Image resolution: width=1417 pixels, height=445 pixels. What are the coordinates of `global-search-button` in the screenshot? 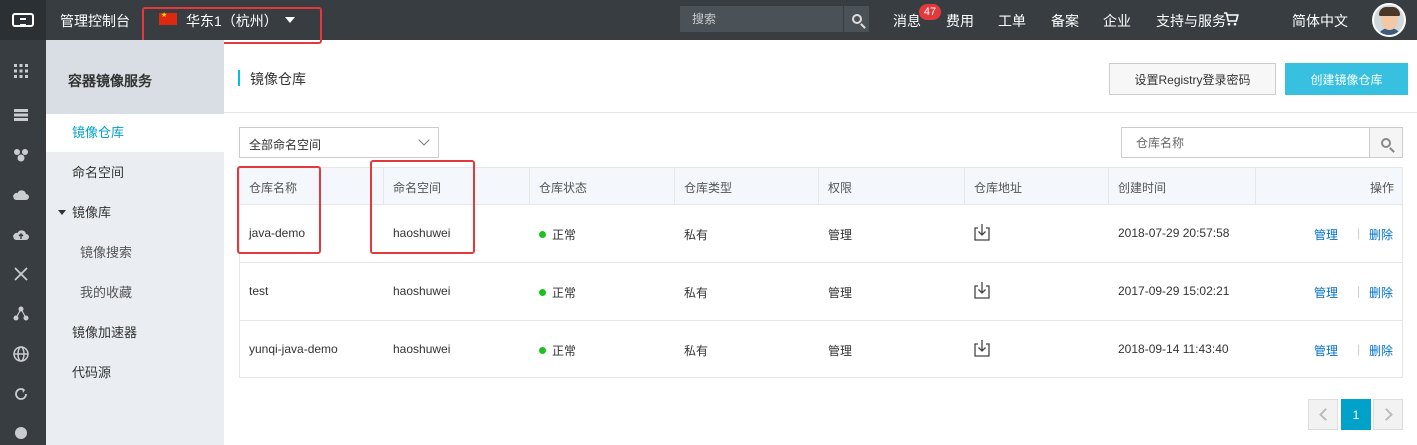 It's located at (856, 19).